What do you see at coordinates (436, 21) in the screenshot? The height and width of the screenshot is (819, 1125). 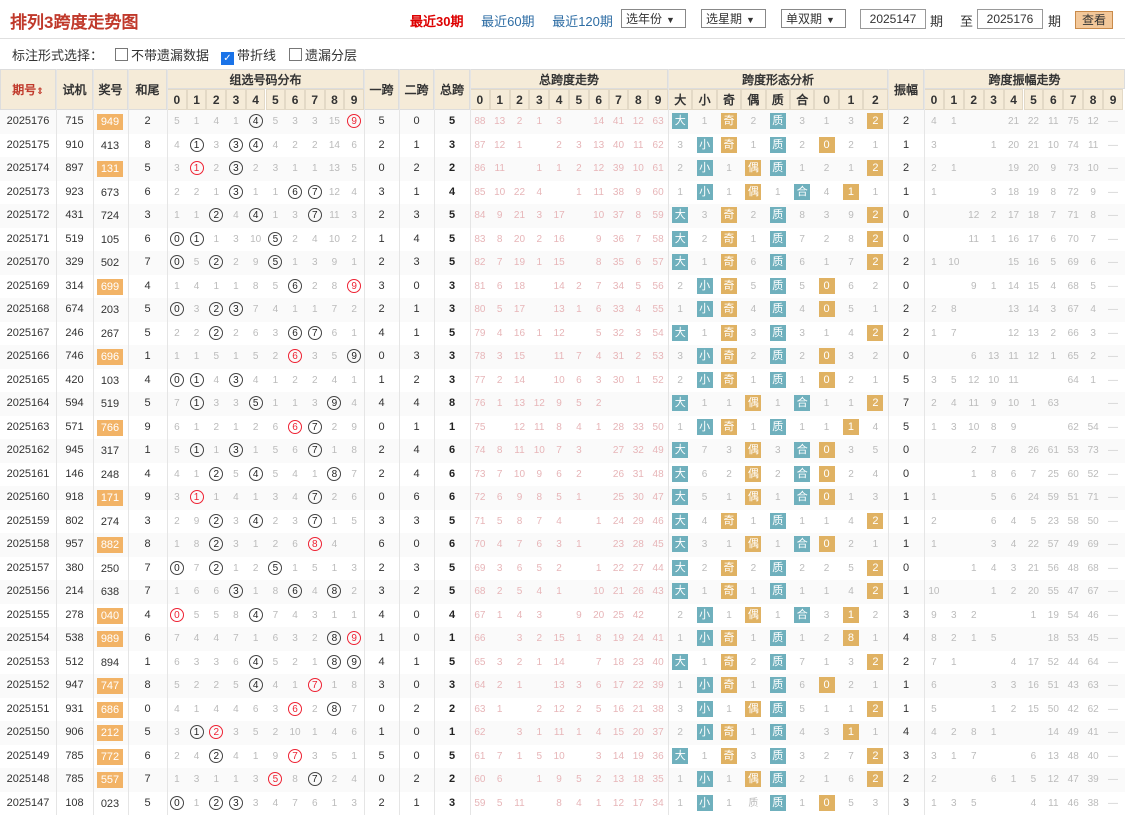 I see `nav-last-30: 最近30期` at bounding box center [436, 21].